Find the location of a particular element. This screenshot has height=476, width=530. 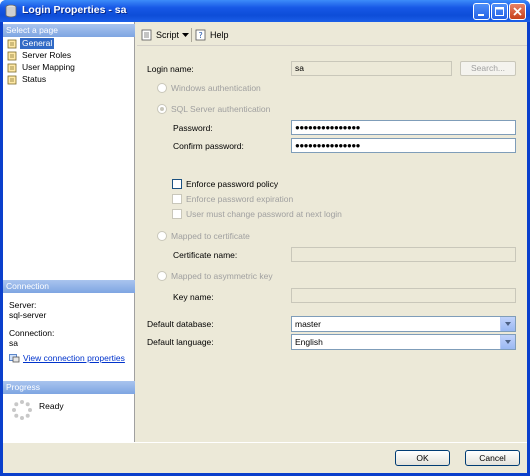

select-page-header: Select a page is located at coordinates (69, 30).